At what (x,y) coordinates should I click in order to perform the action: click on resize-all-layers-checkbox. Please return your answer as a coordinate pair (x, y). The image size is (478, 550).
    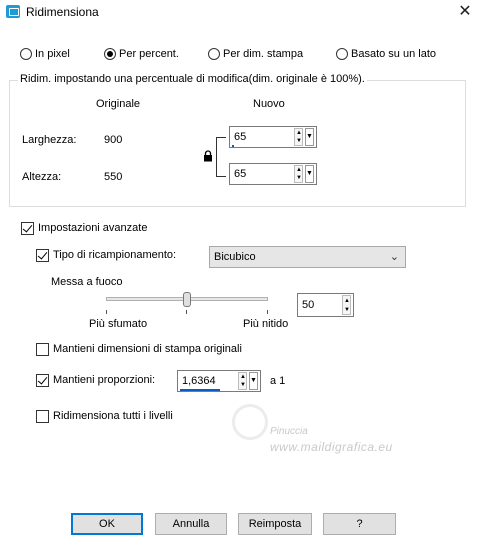
    Looking at the image, I should click on (42, 416).